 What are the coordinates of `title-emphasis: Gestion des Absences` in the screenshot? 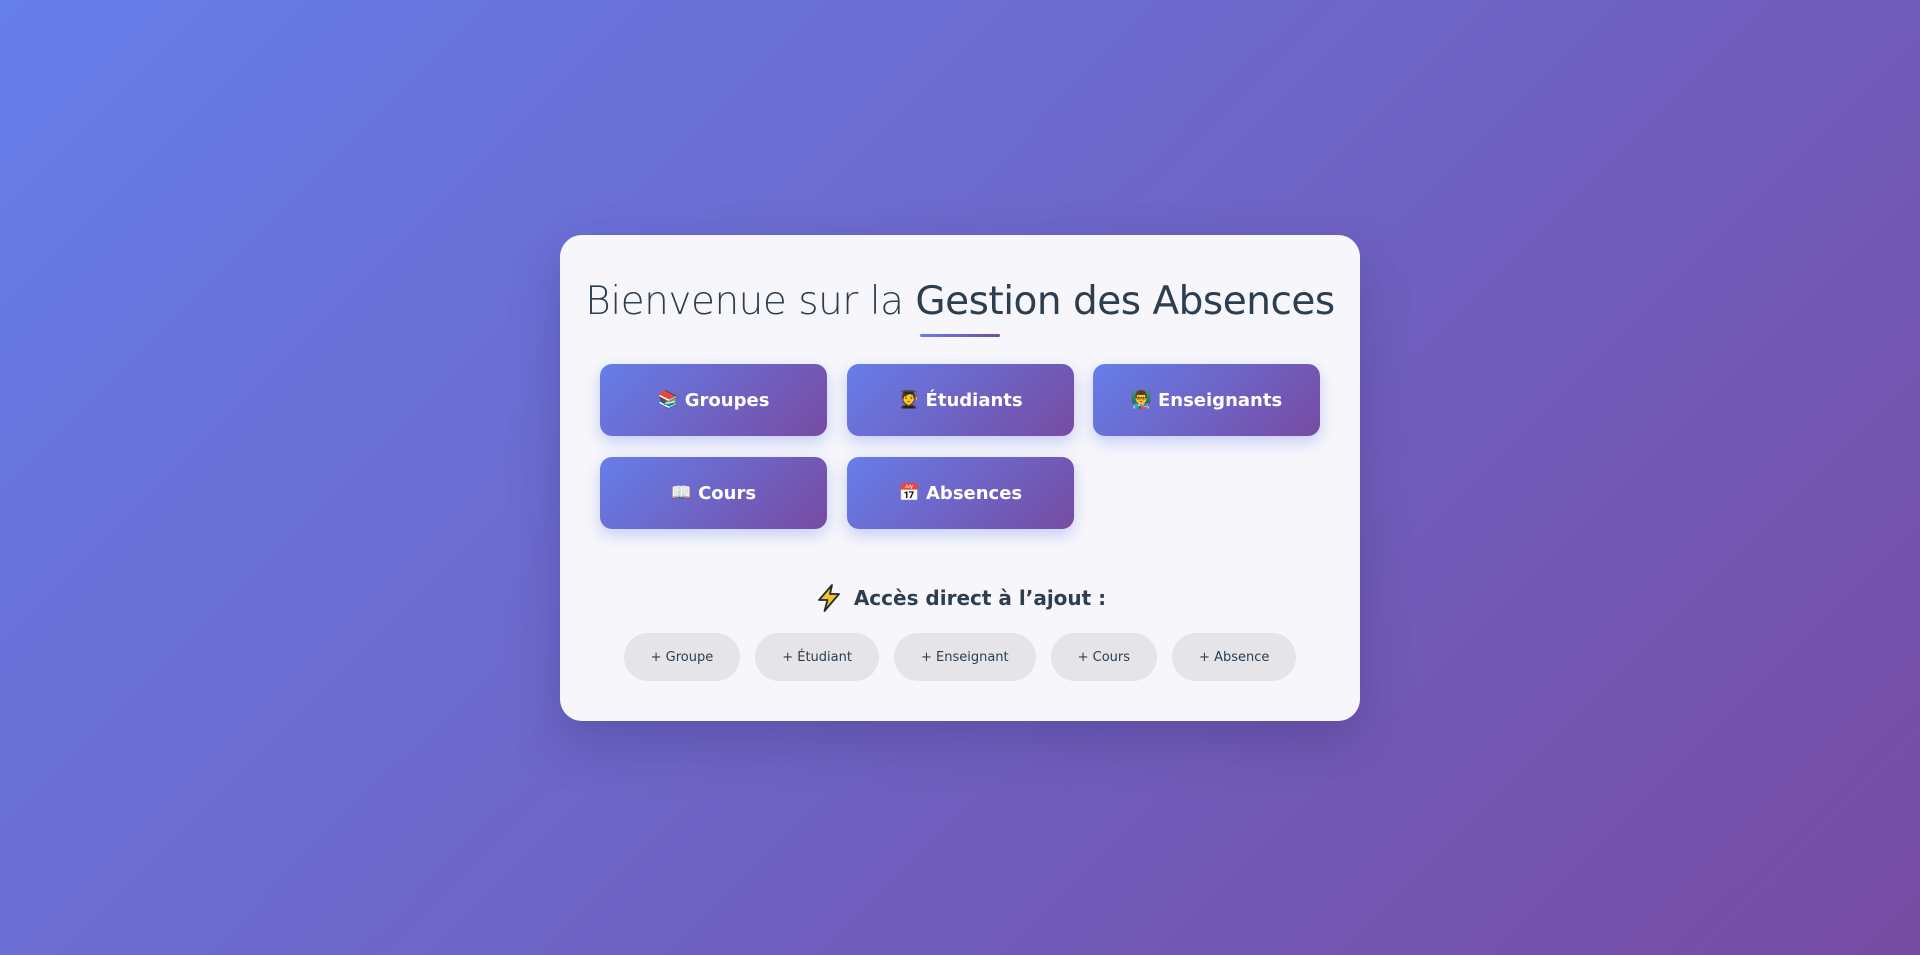 It's located at (1125, 301).